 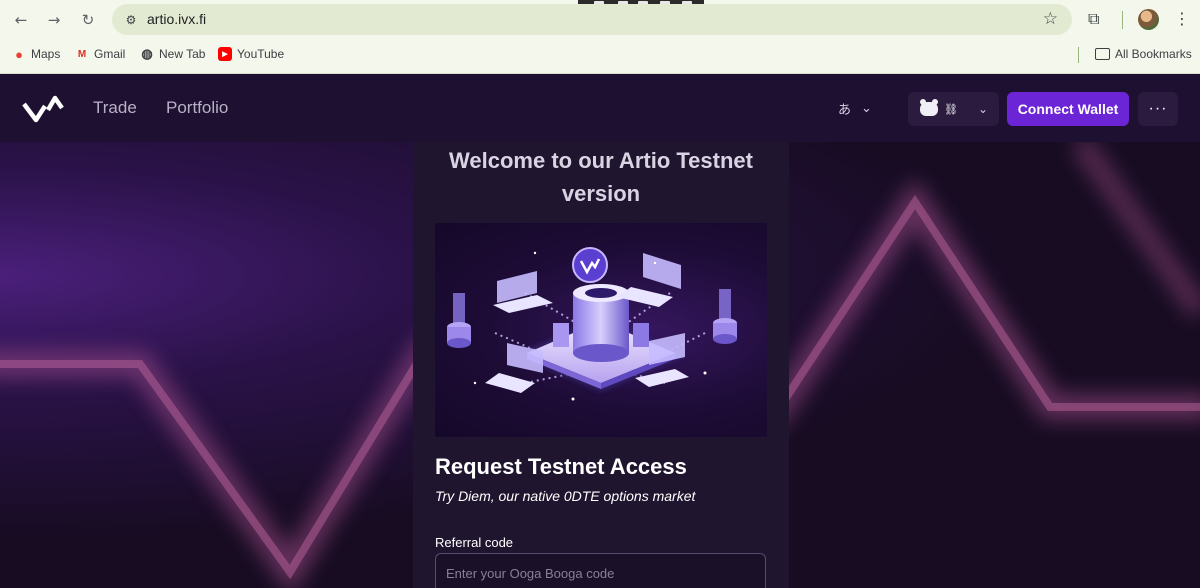 I want to click on modal-title: Welcome to our Artio Testnet version, so click(x=601, y=177).